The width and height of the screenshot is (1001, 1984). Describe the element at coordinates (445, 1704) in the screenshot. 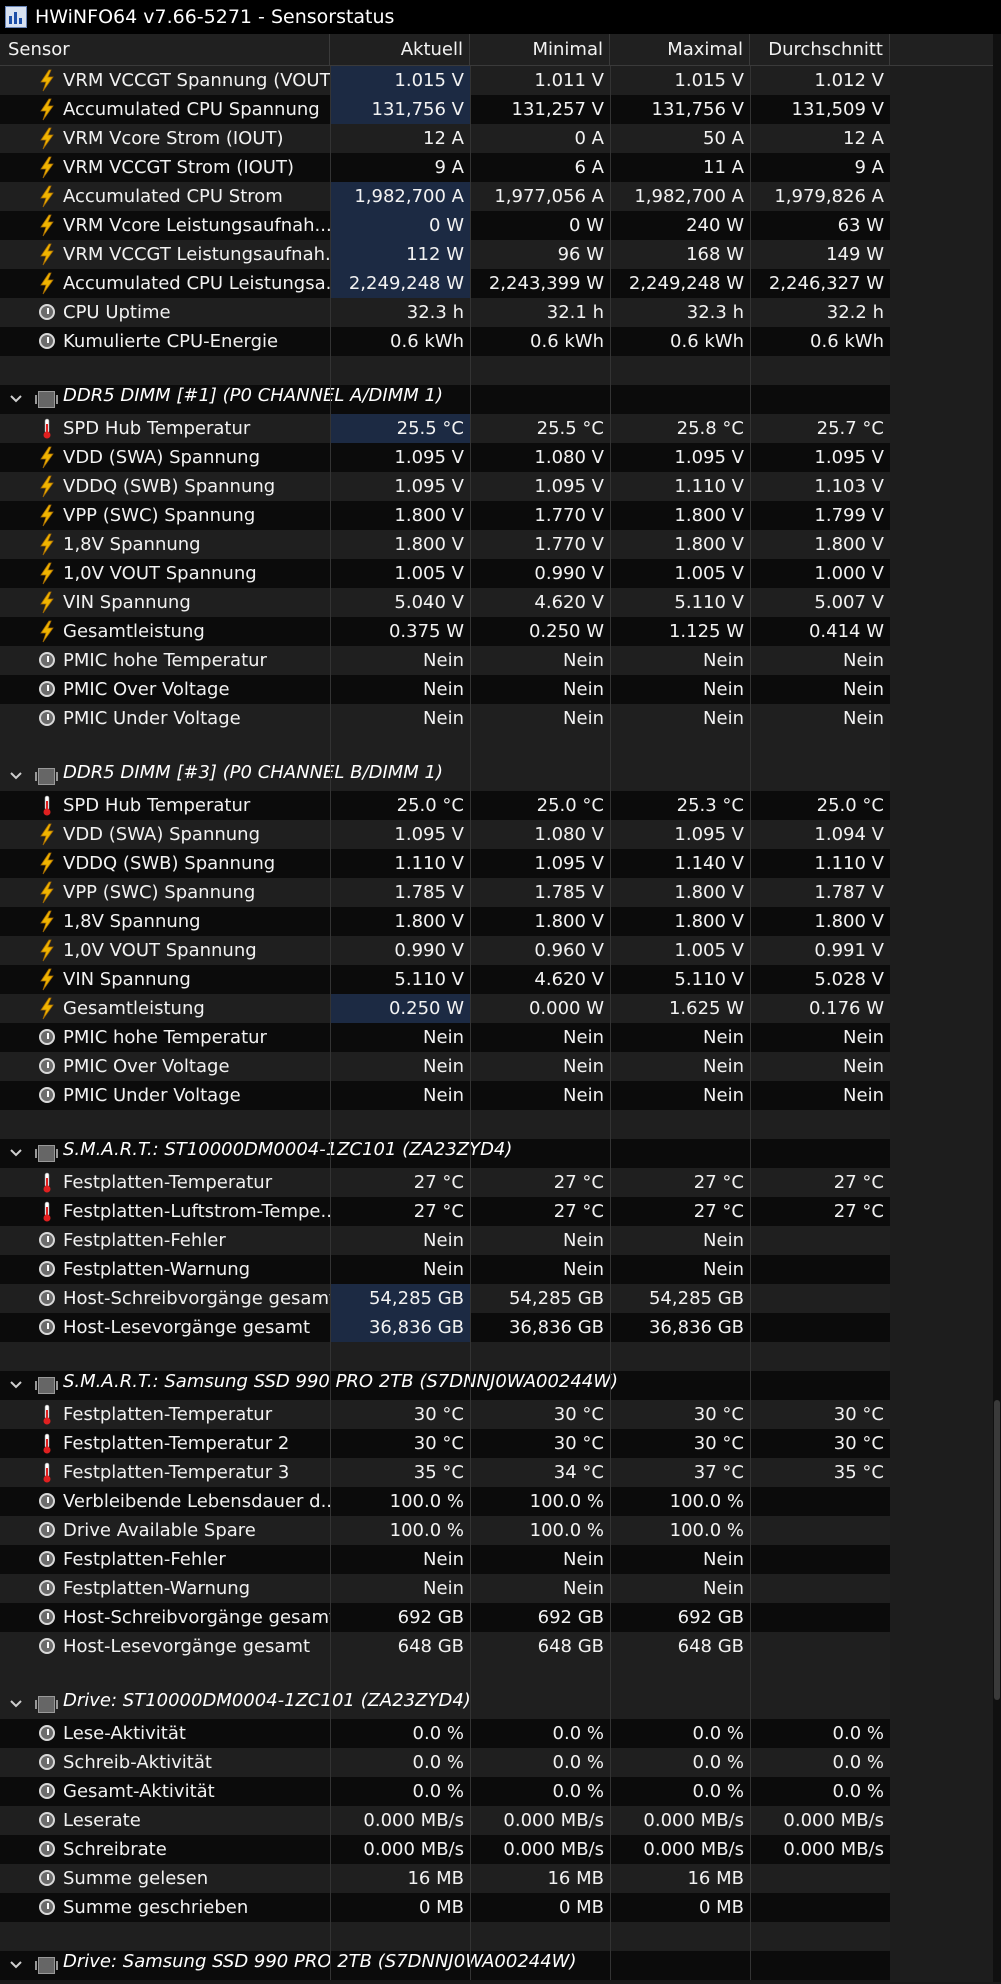

I see `sensor-group-header: Drive: ST10000DM0004-1ZC101 (ZA23ZYD4)` at that location.